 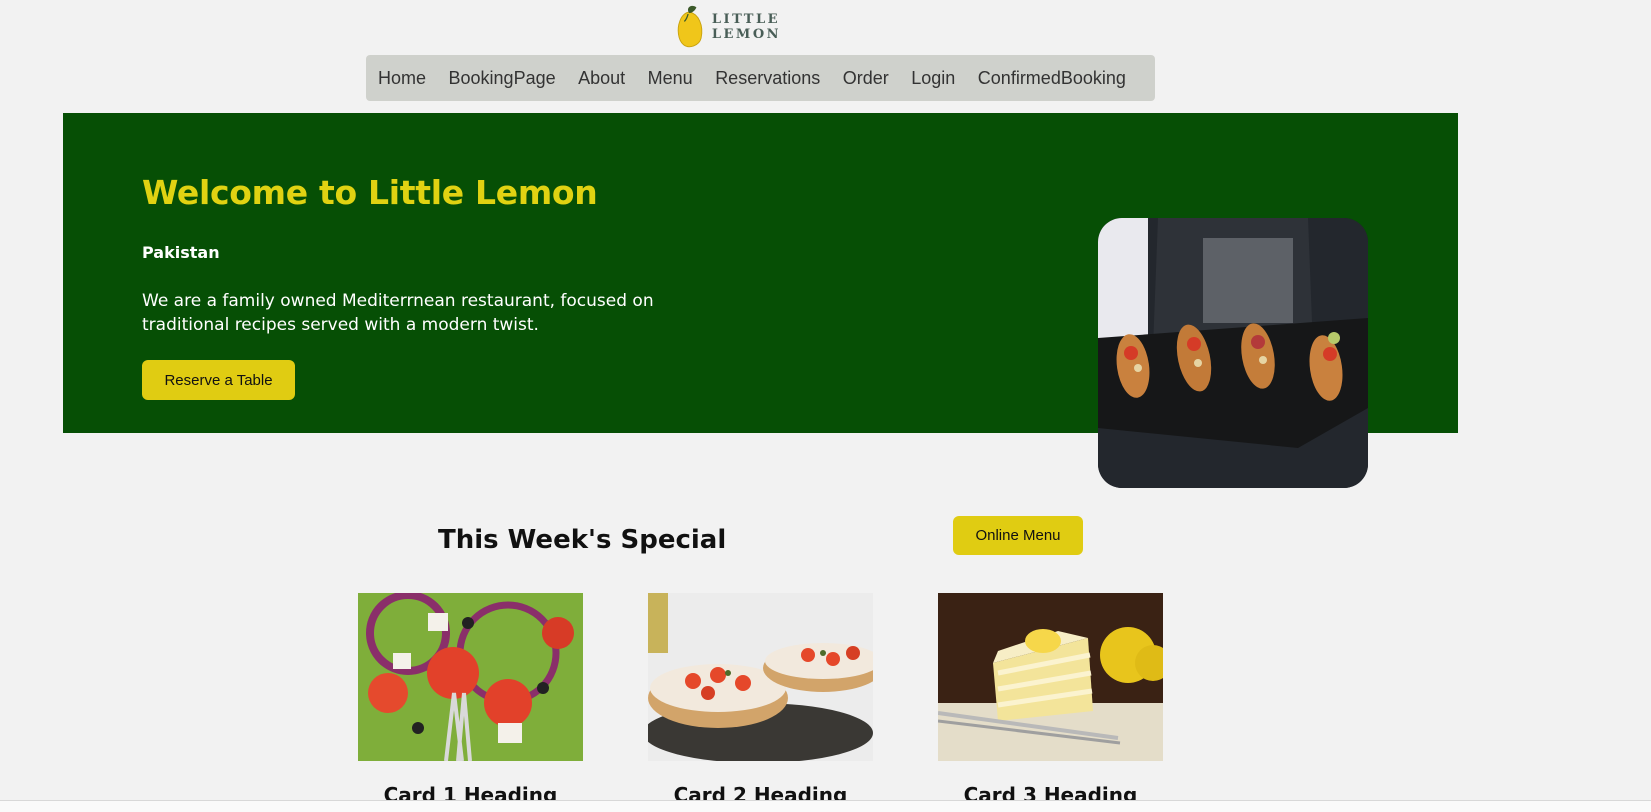 What do you see at coordinates (582, 540) in the screenshot?
I see `specials-title: This Week's Special` at bounding box center [582, 540].